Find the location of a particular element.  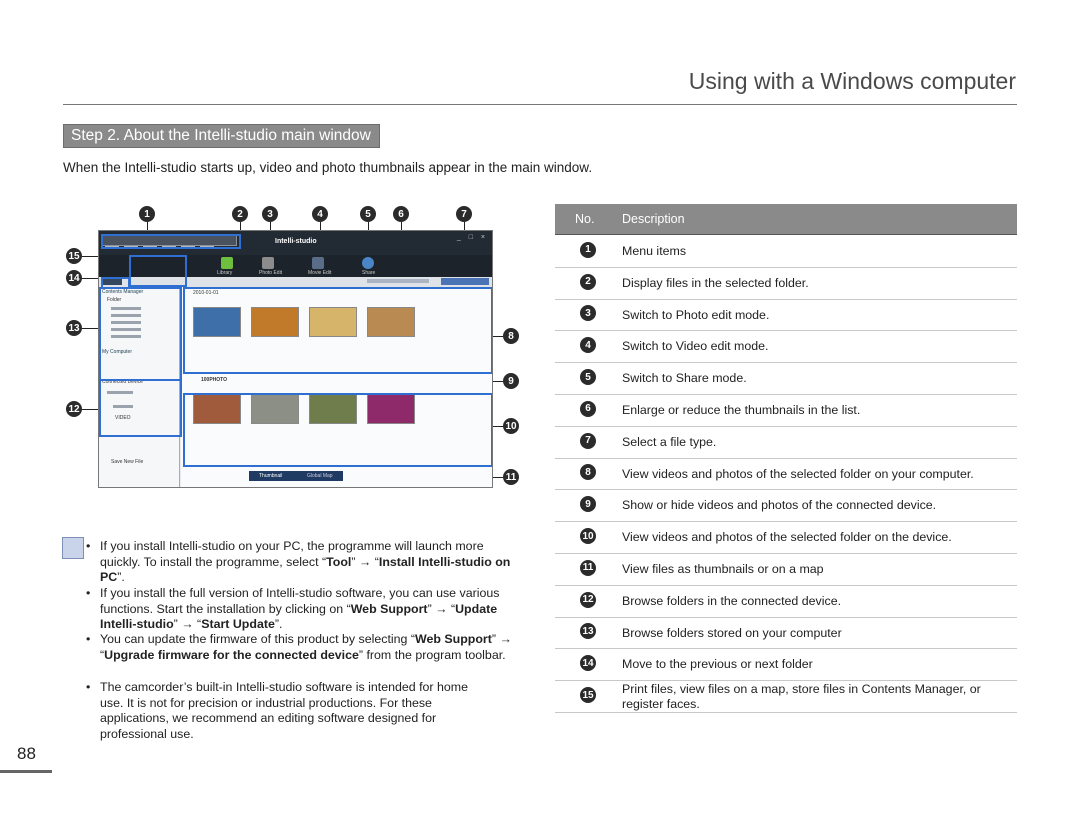

row-number-badge: 13 is located at coordinates (588, 631).